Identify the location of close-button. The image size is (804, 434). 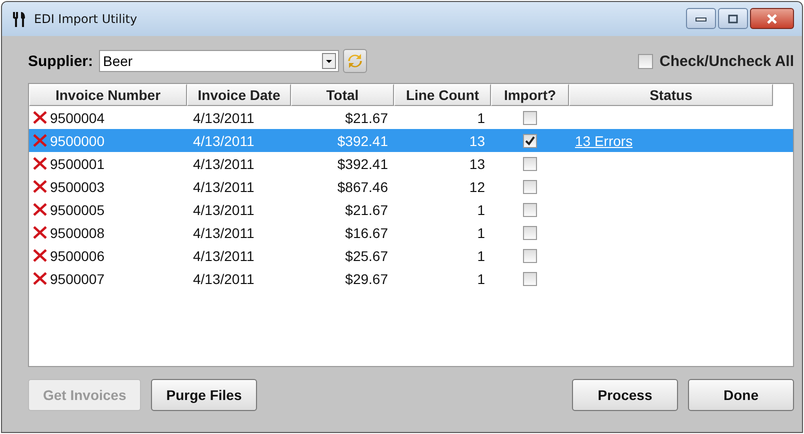
(772, 18).